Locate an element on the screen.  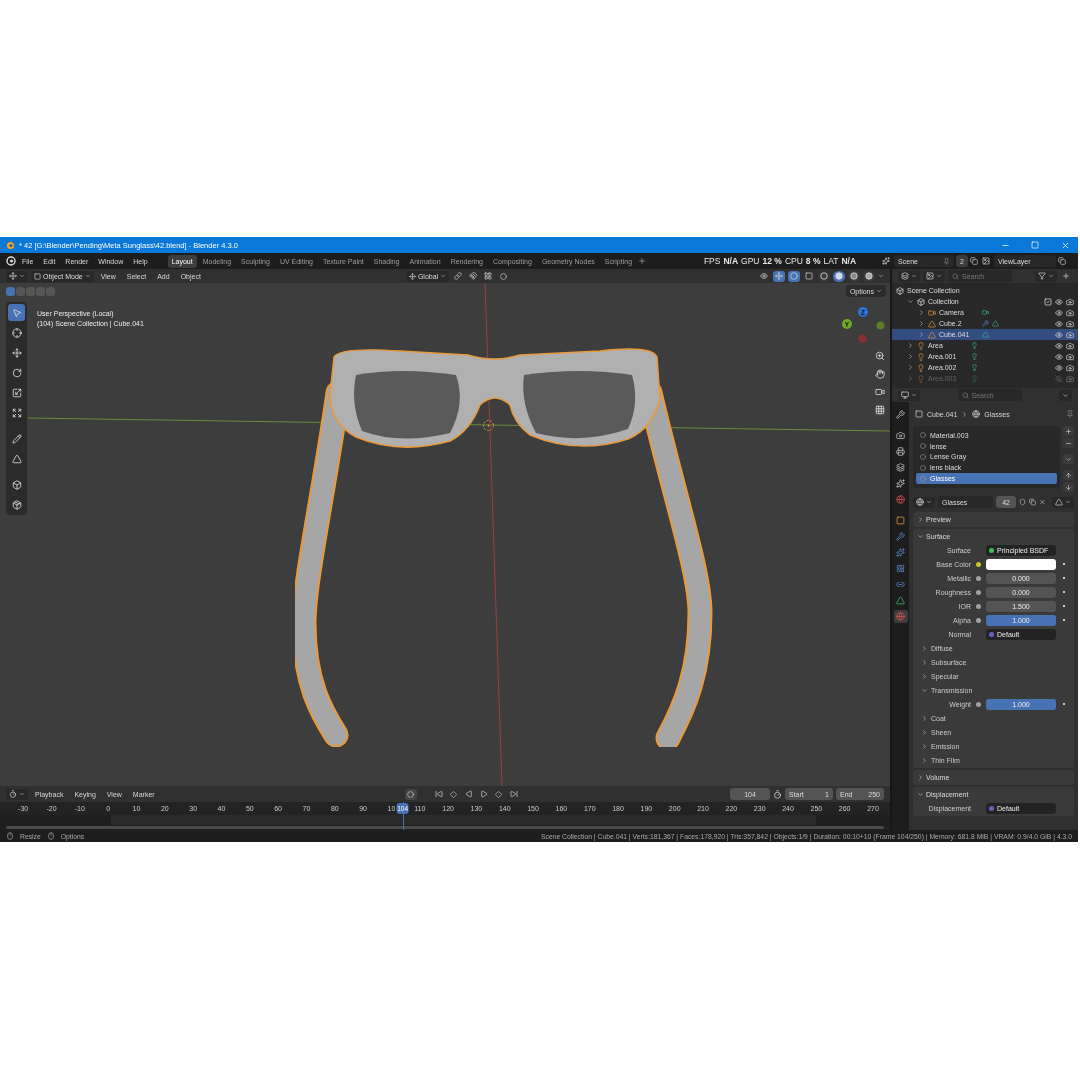
stat-value: 8 % is located at coordinates (813, 261).